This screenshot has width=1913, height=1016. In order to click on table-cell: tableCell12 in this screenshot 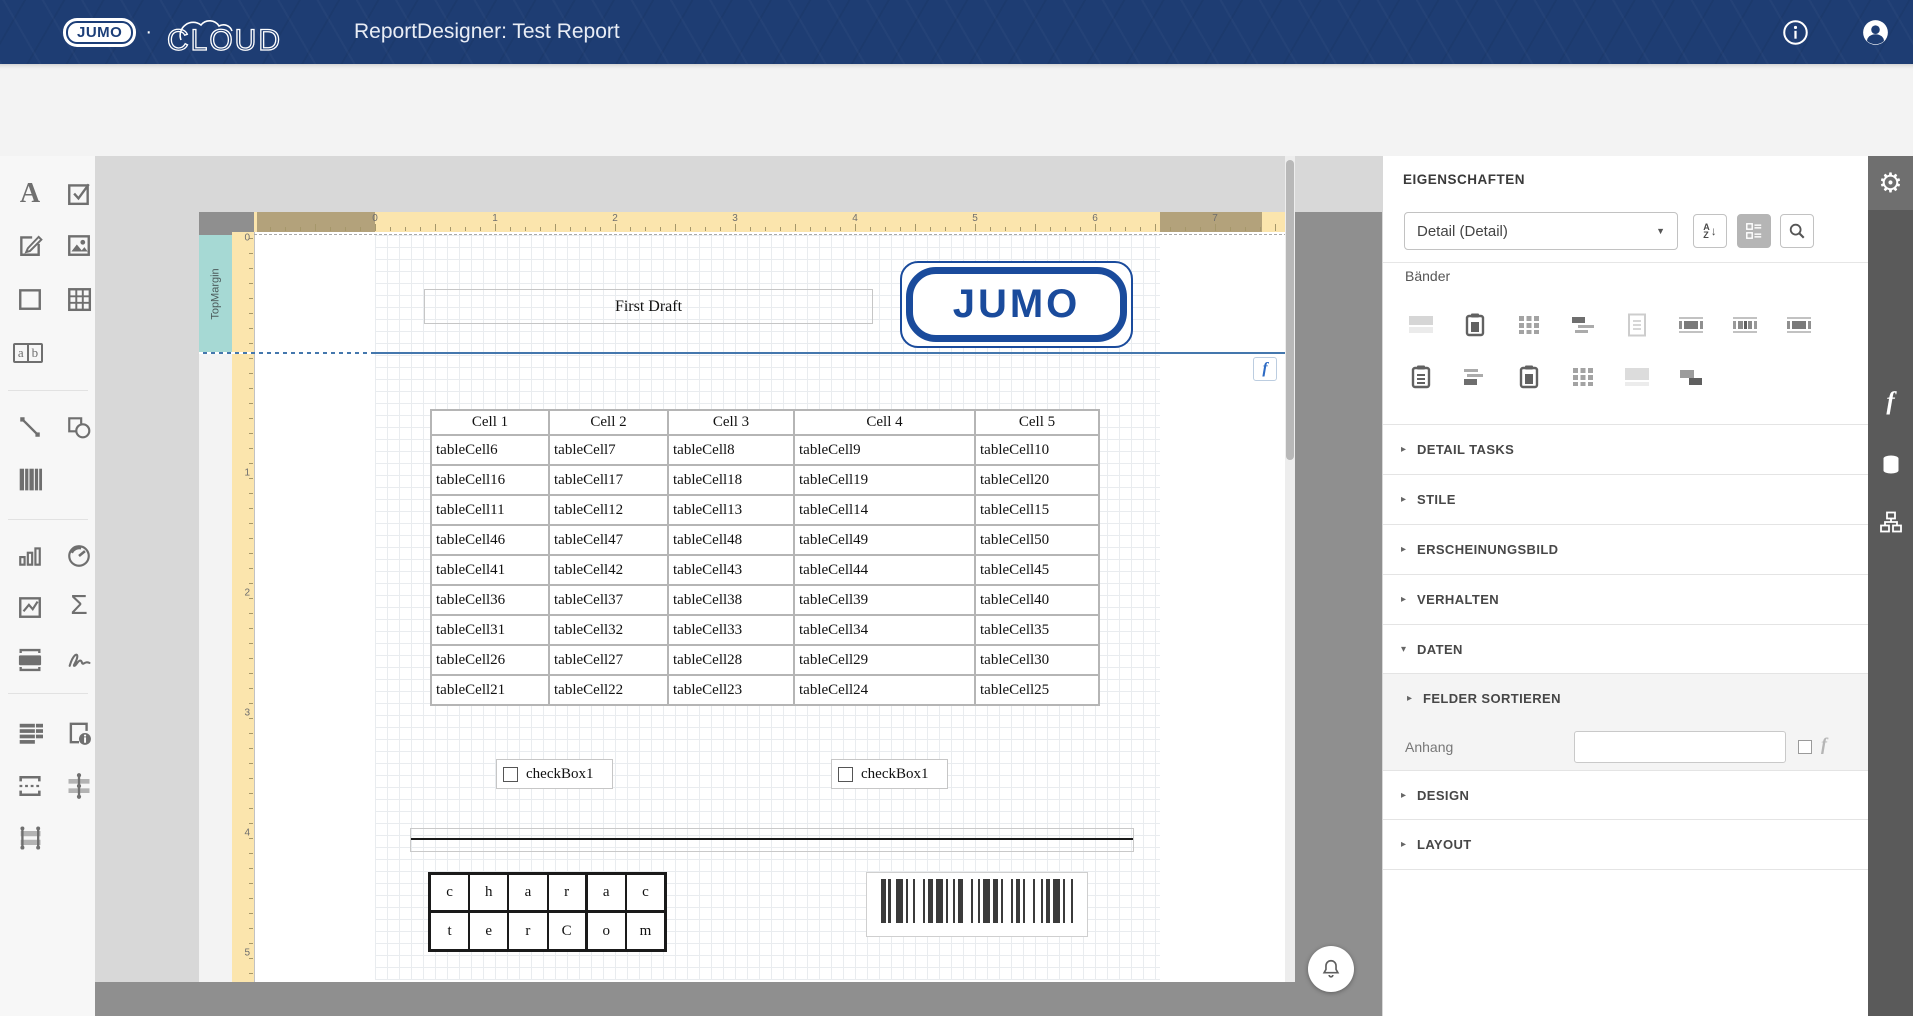, I will do `click(608, 510)`.